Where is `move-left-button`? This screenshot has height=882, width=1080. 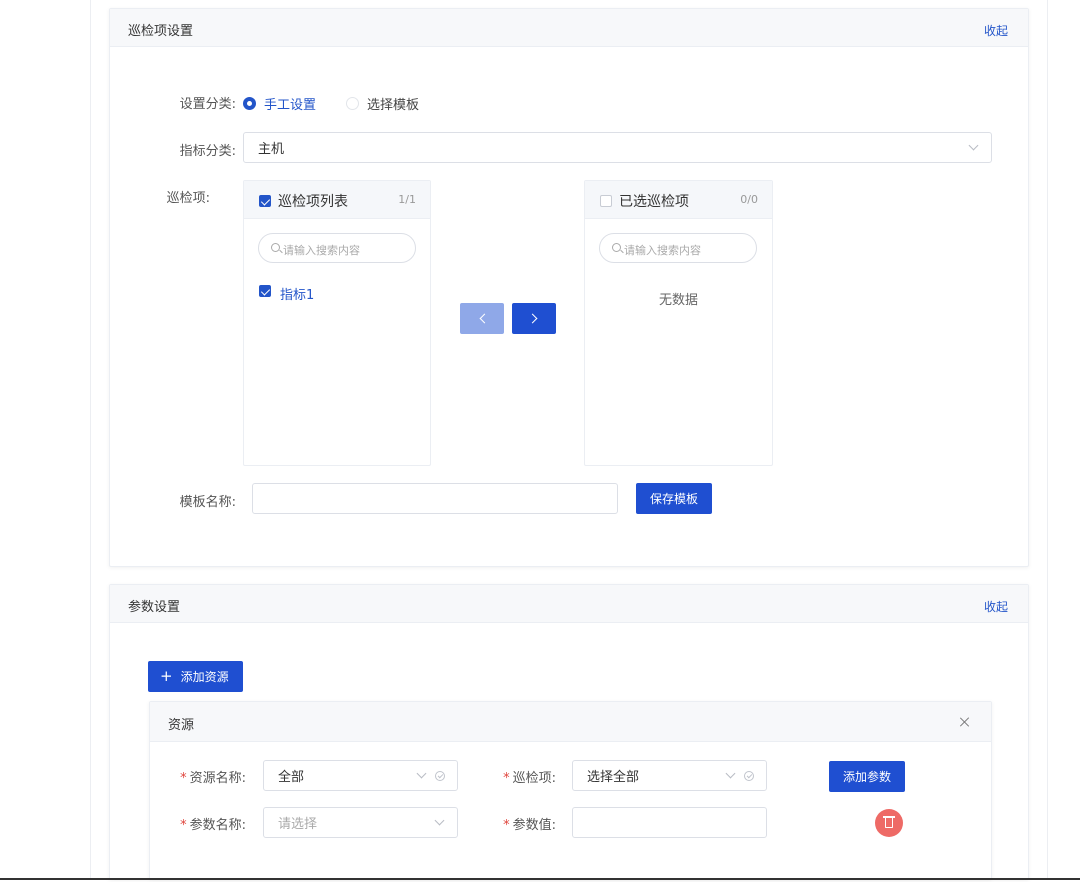 move-left-button is located at coordinates (482, 318).